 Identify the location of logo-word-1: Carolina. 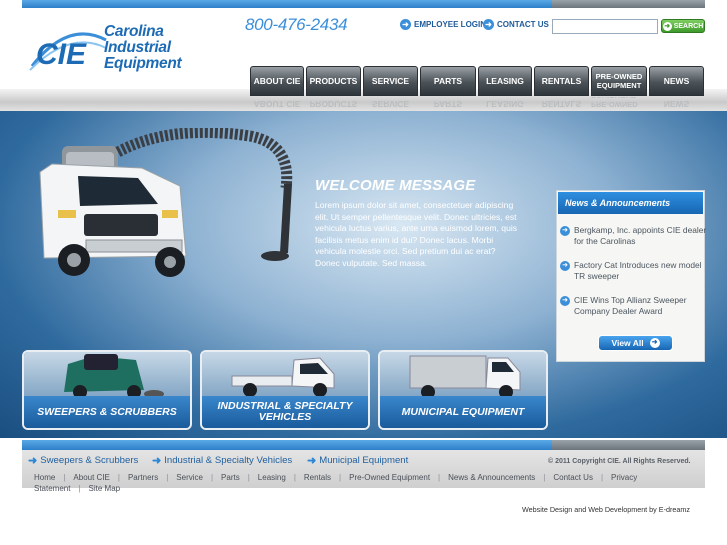
(134, 31).